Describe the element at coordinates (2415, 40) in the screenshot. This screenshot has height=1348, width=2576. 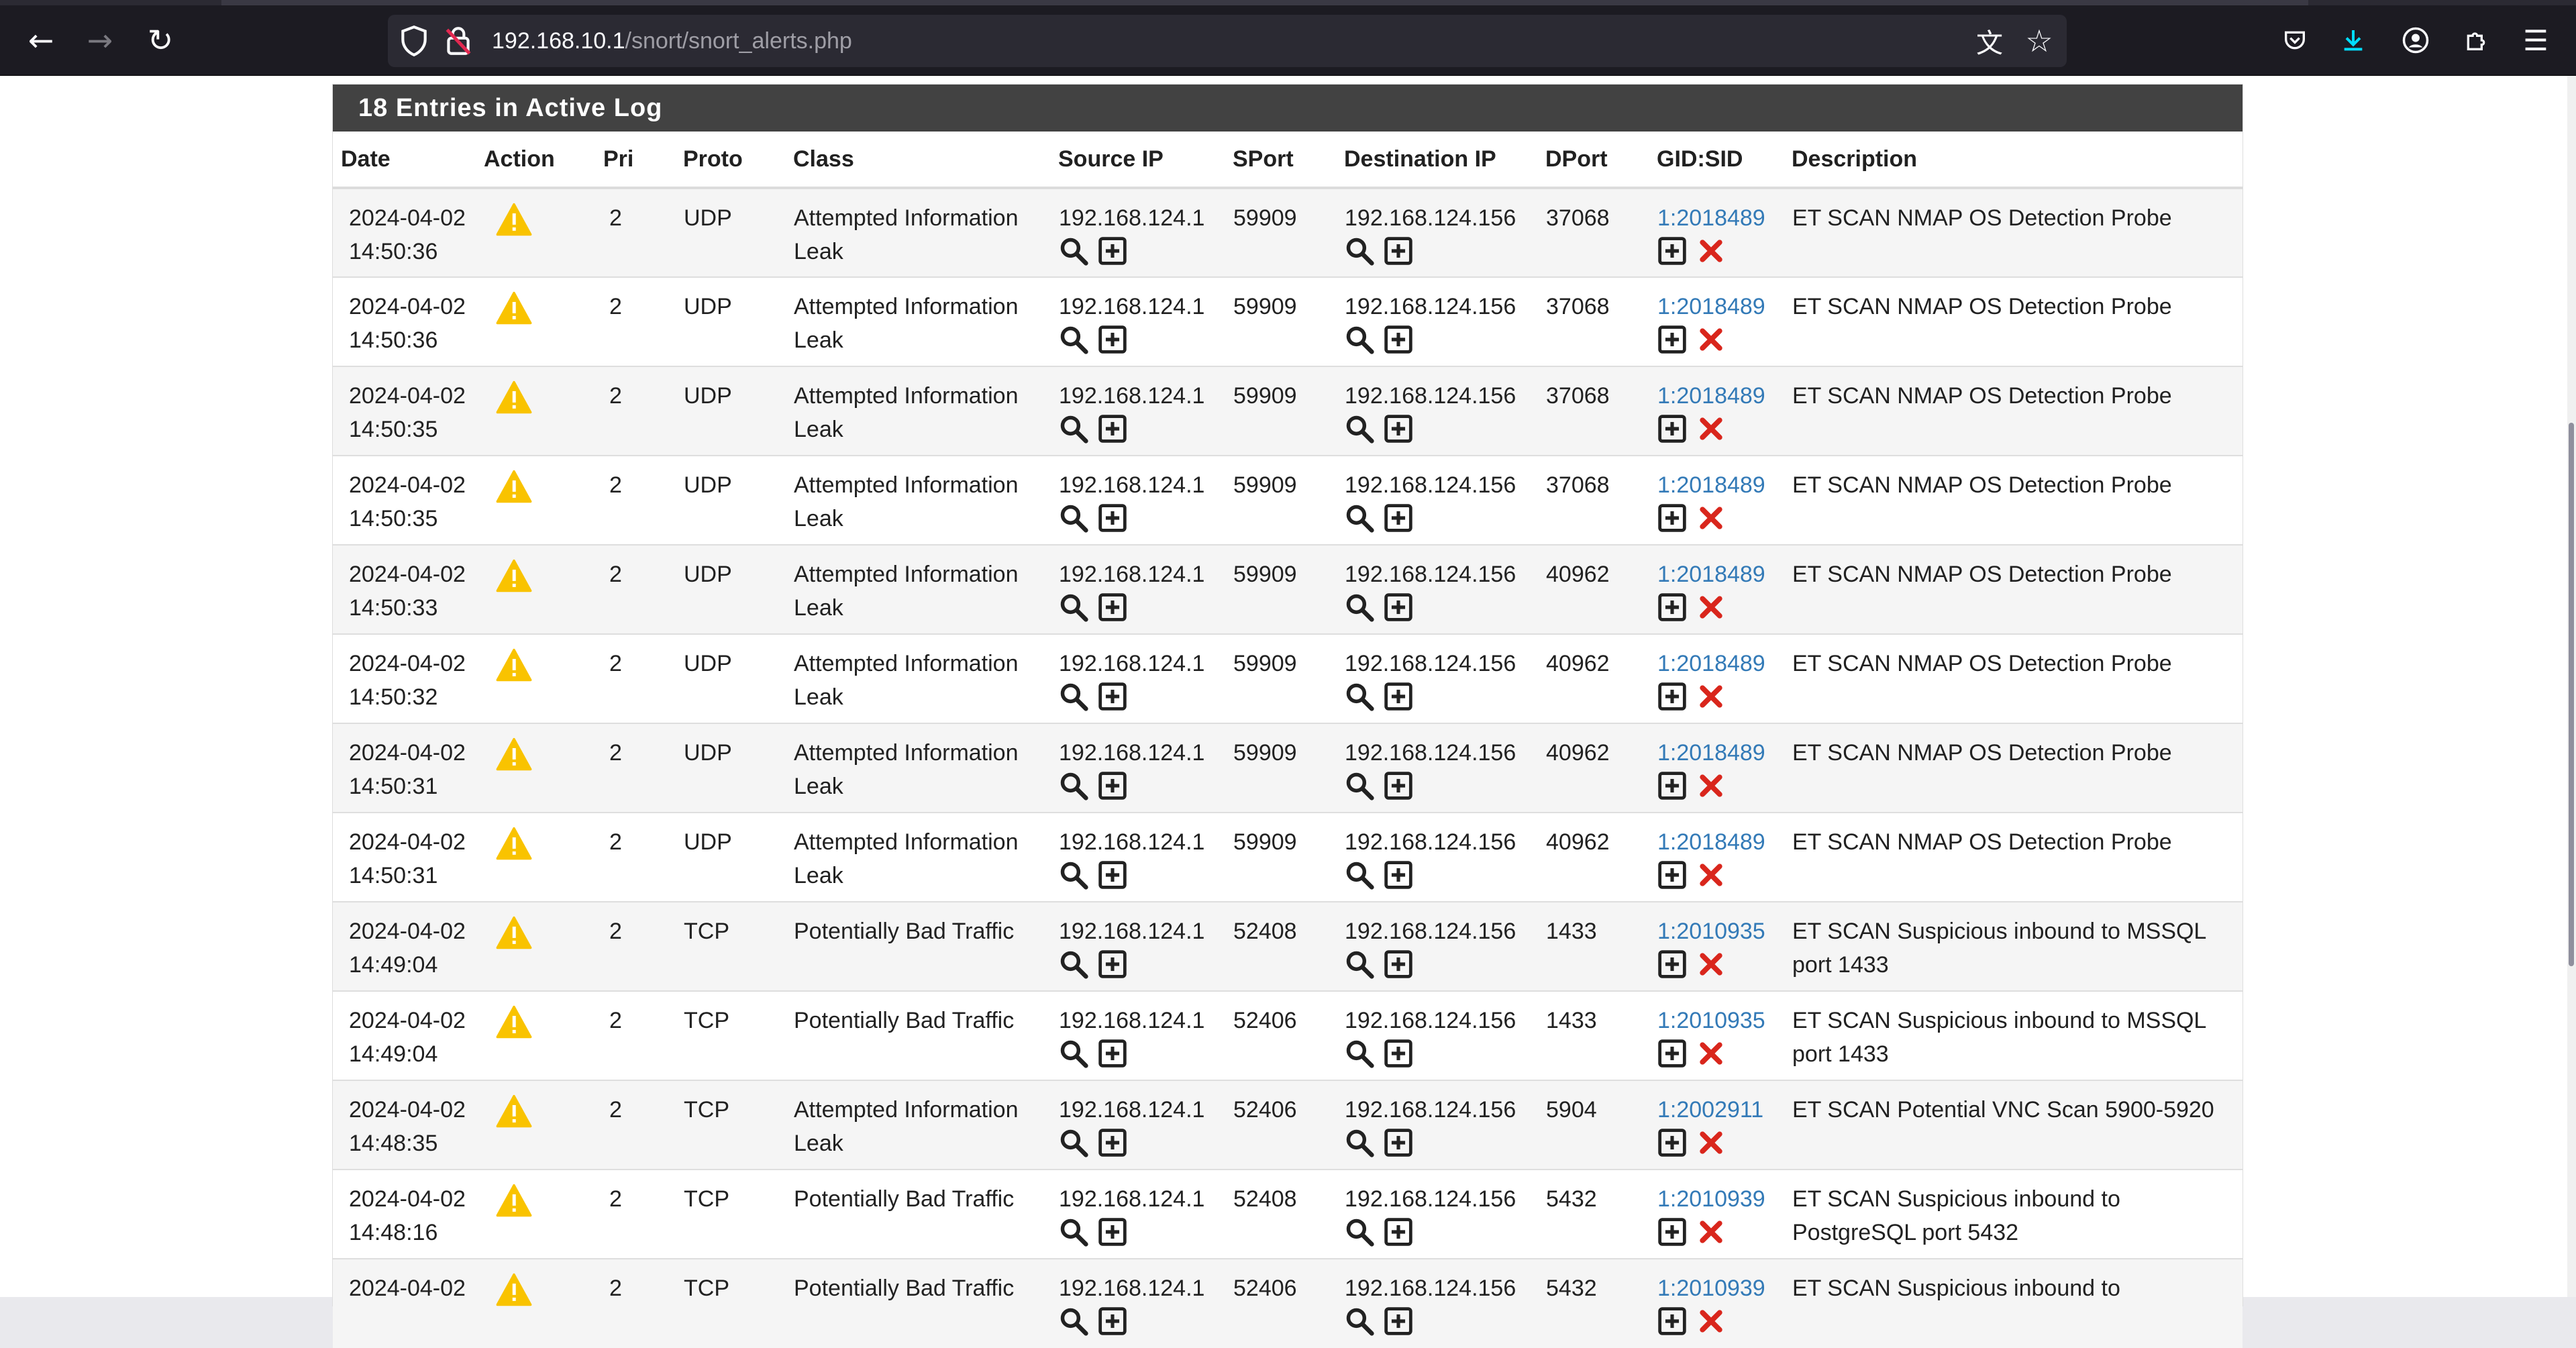
I see `account-icon` at that location.